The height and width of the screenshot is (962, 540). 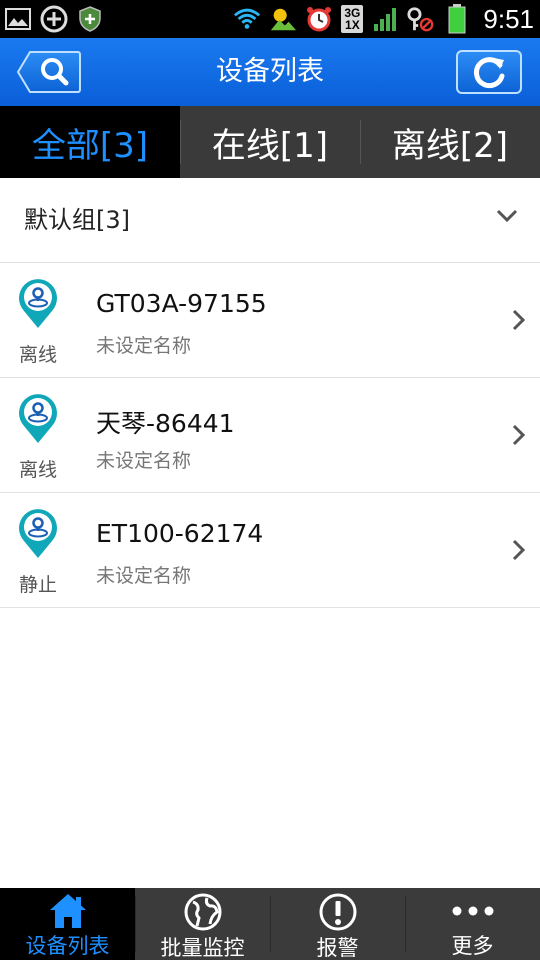 I want to click on weather-icon, so click(x=283, y=19).